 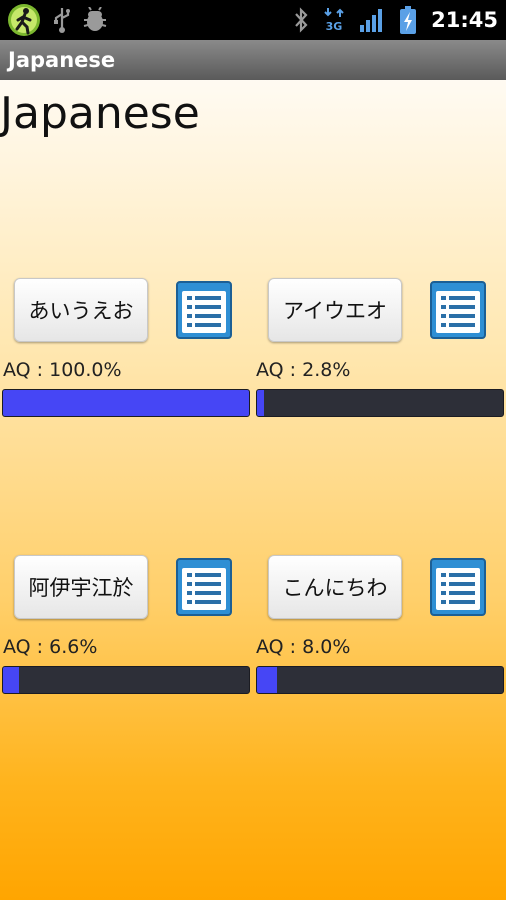 I want to click on hiragana-list-icon, so click(x=204, y=310).